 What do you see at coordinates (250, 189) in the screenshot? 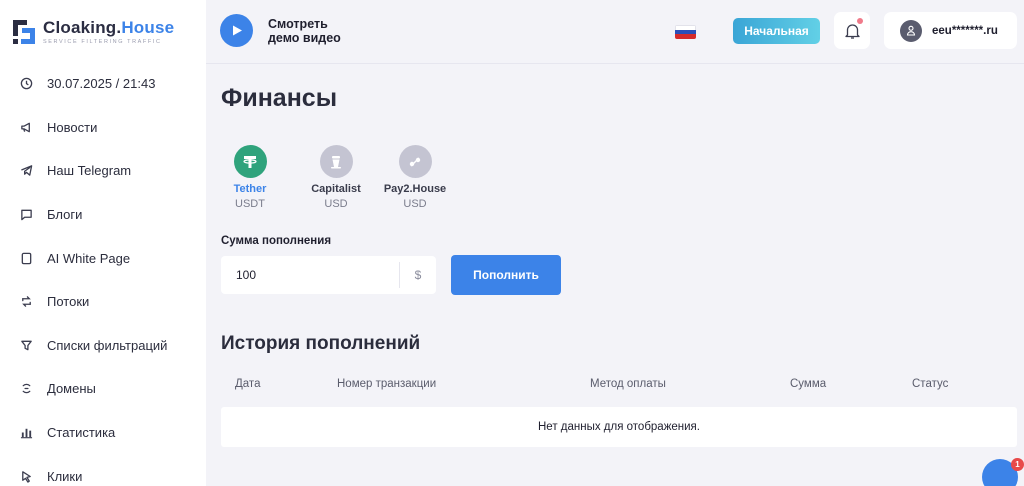
I see `method-name: Tether` at bounding box center [250, 189].